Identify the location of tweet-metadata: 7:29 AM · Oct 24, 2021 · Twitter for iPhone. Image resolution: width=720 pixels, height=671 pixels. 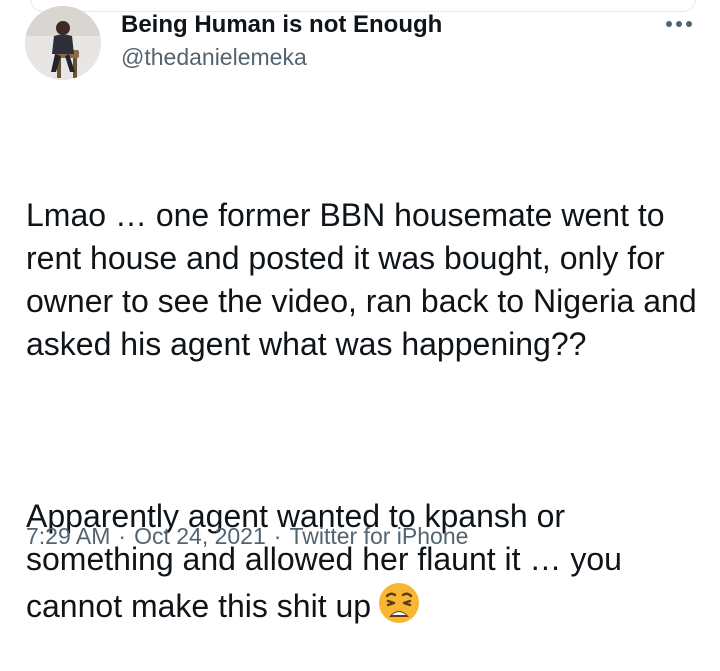
(247, 536).